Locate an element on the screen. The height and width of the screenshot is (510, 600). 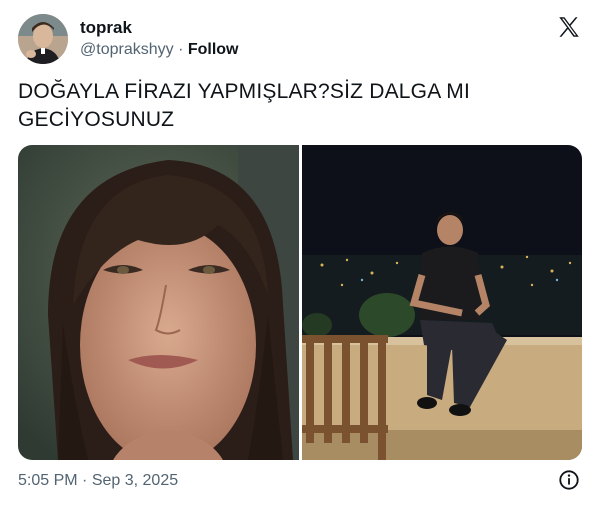
avatar-image is located at coordinates (43, 39).